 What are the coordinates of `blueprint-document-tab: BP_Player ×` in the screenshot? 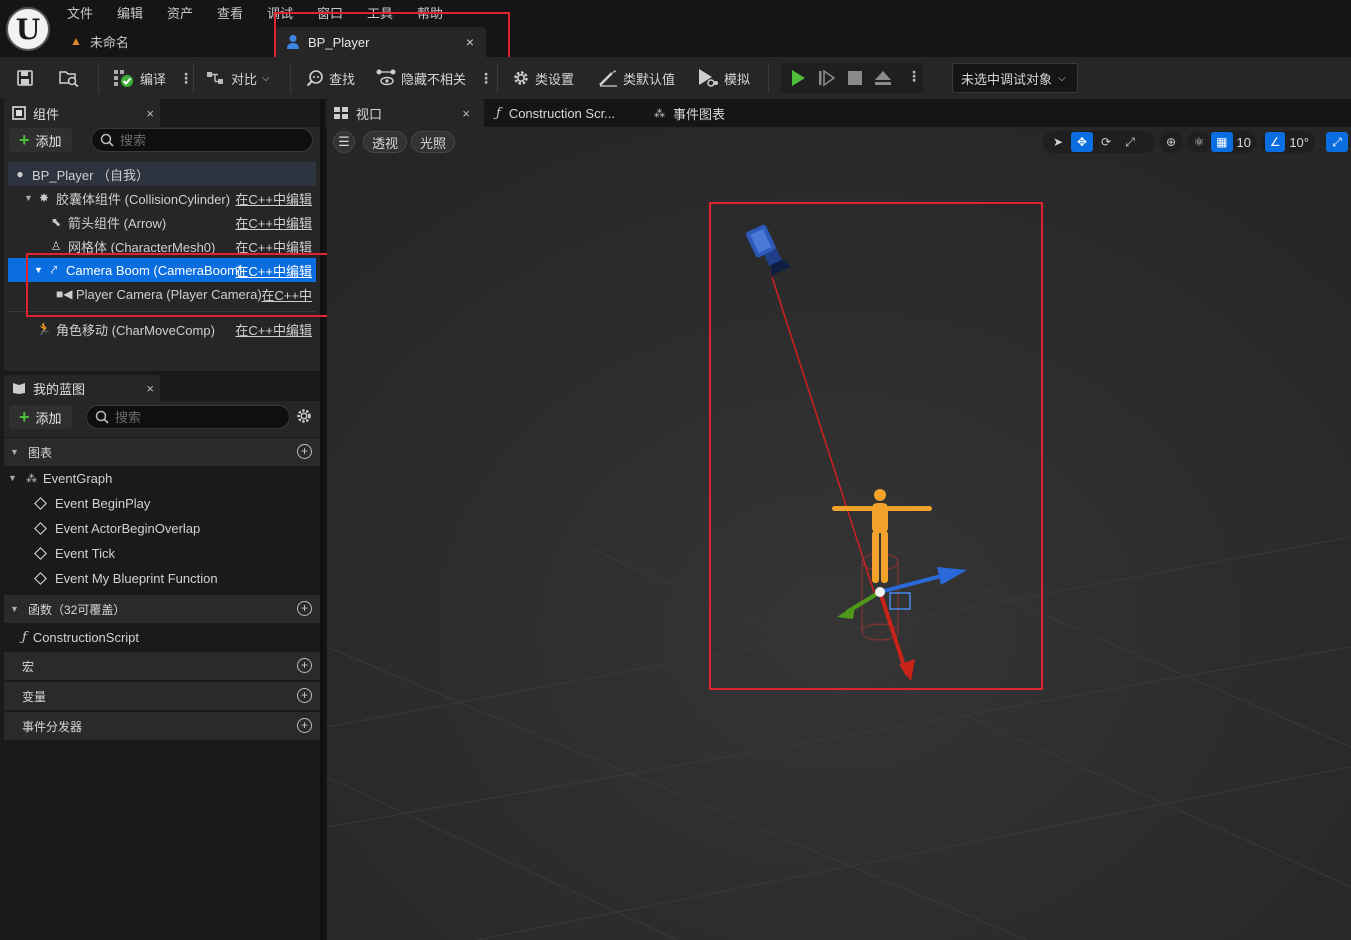 It's located at (381, 42).